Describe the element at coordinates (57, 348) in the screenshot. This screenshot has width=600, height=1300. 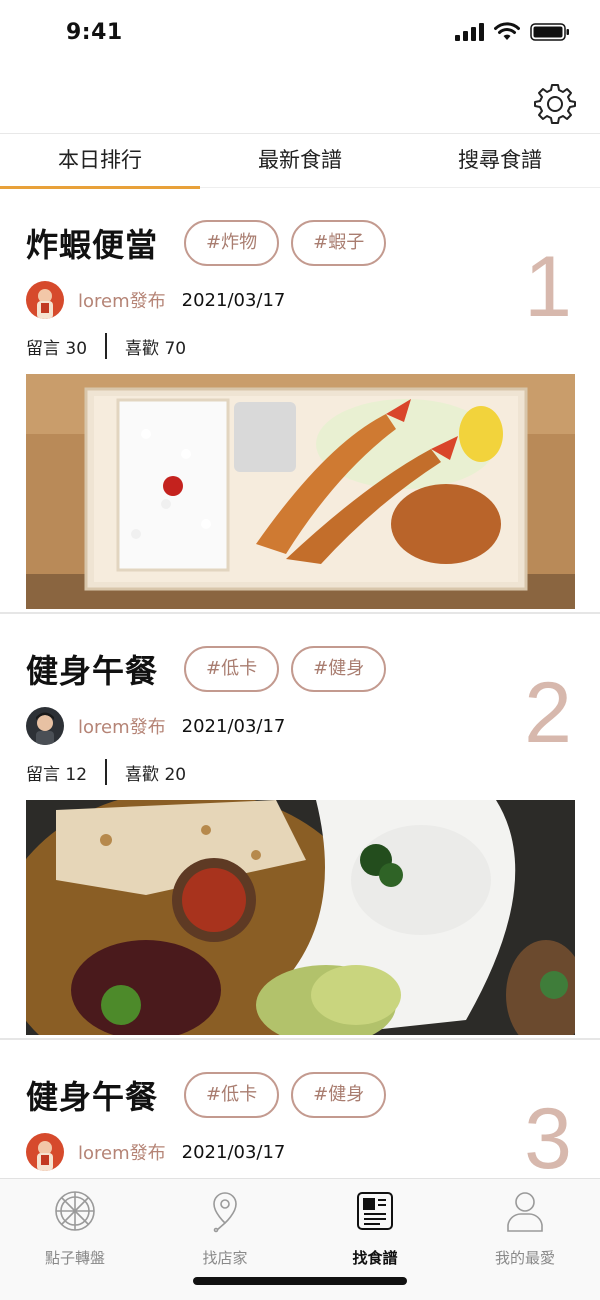
I see `comment-count: 留言 30` at that location.